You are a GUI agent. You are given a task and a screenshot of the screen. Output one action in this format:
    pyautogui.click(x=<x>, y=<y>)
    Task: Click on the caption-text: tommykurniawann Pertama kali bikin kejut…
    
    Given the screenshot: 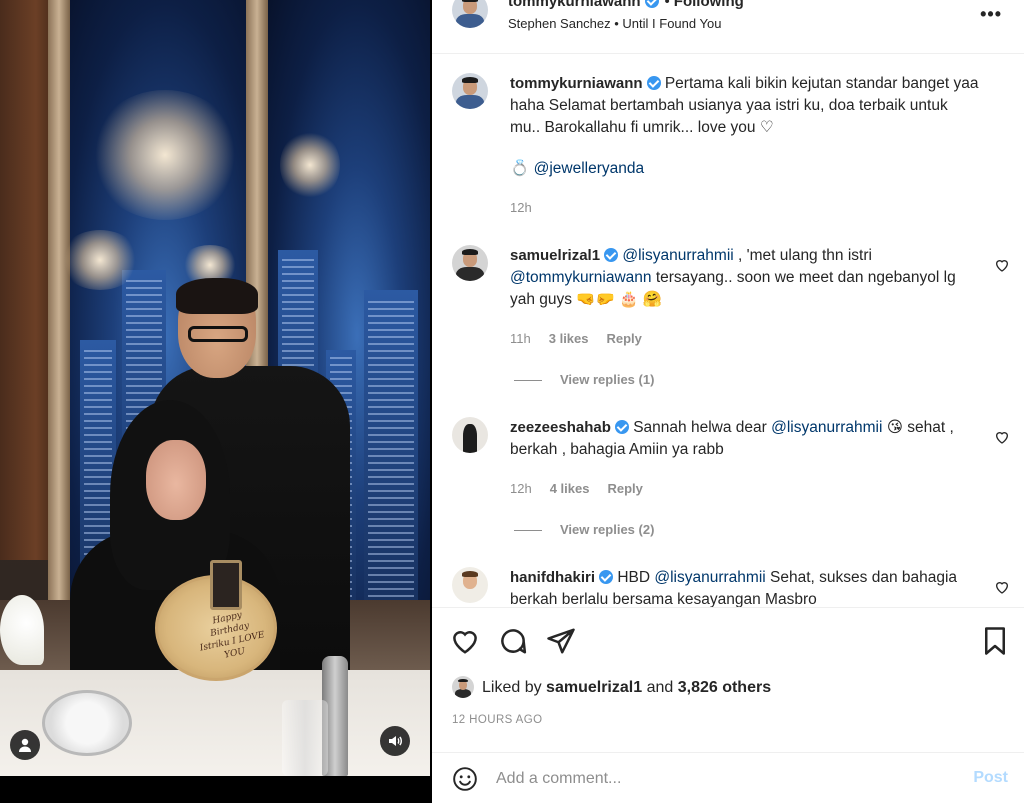 What is the action you would take?
    pyautogui.click(x=745, y=106)
    